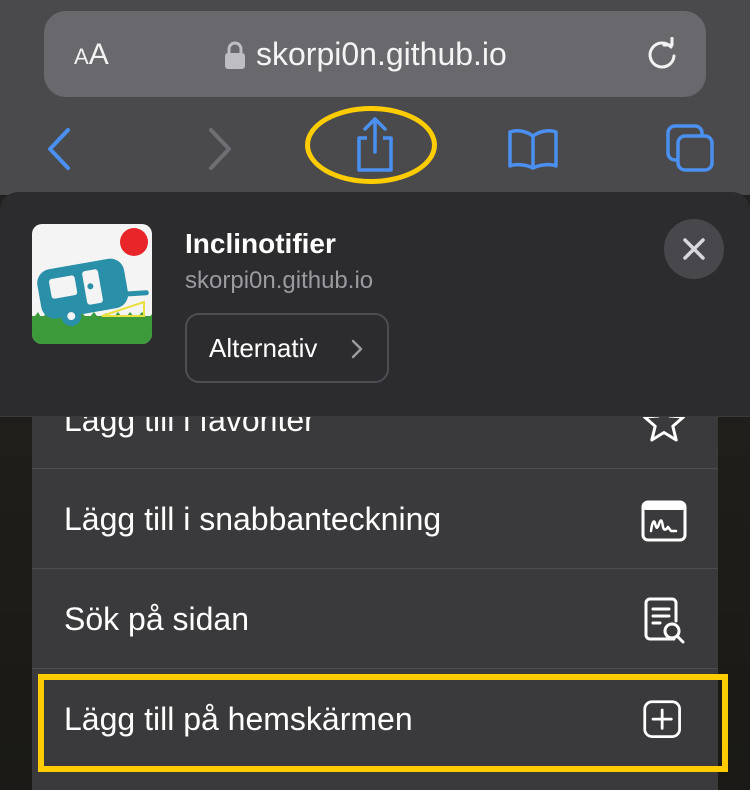 The height and width of the screenshot is (790, 750). Describe the element at coordinates (691, 149) in the screenshot. I see `tabs-icon` at that location.